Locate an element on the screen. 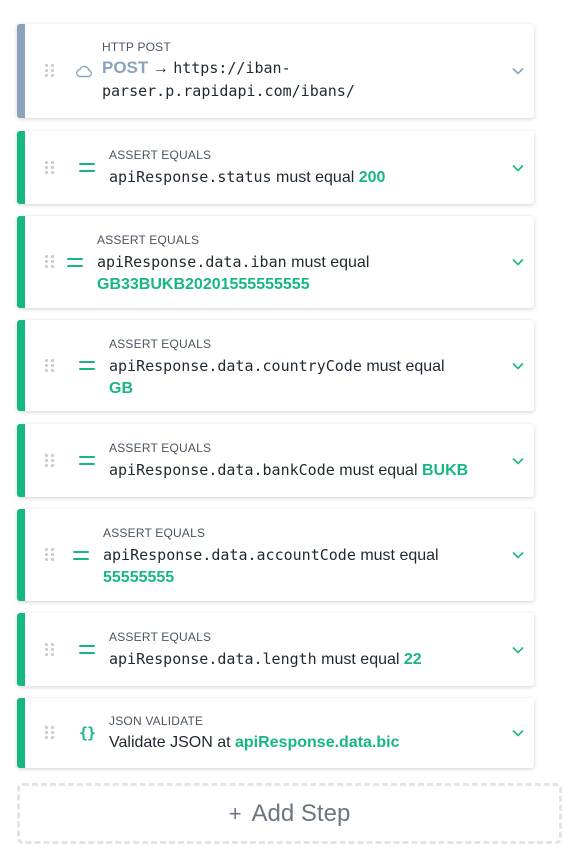 The height and width of the screenshot is (851, 582). validate-text: Validate JSON at is located at coordinates (170, 742).